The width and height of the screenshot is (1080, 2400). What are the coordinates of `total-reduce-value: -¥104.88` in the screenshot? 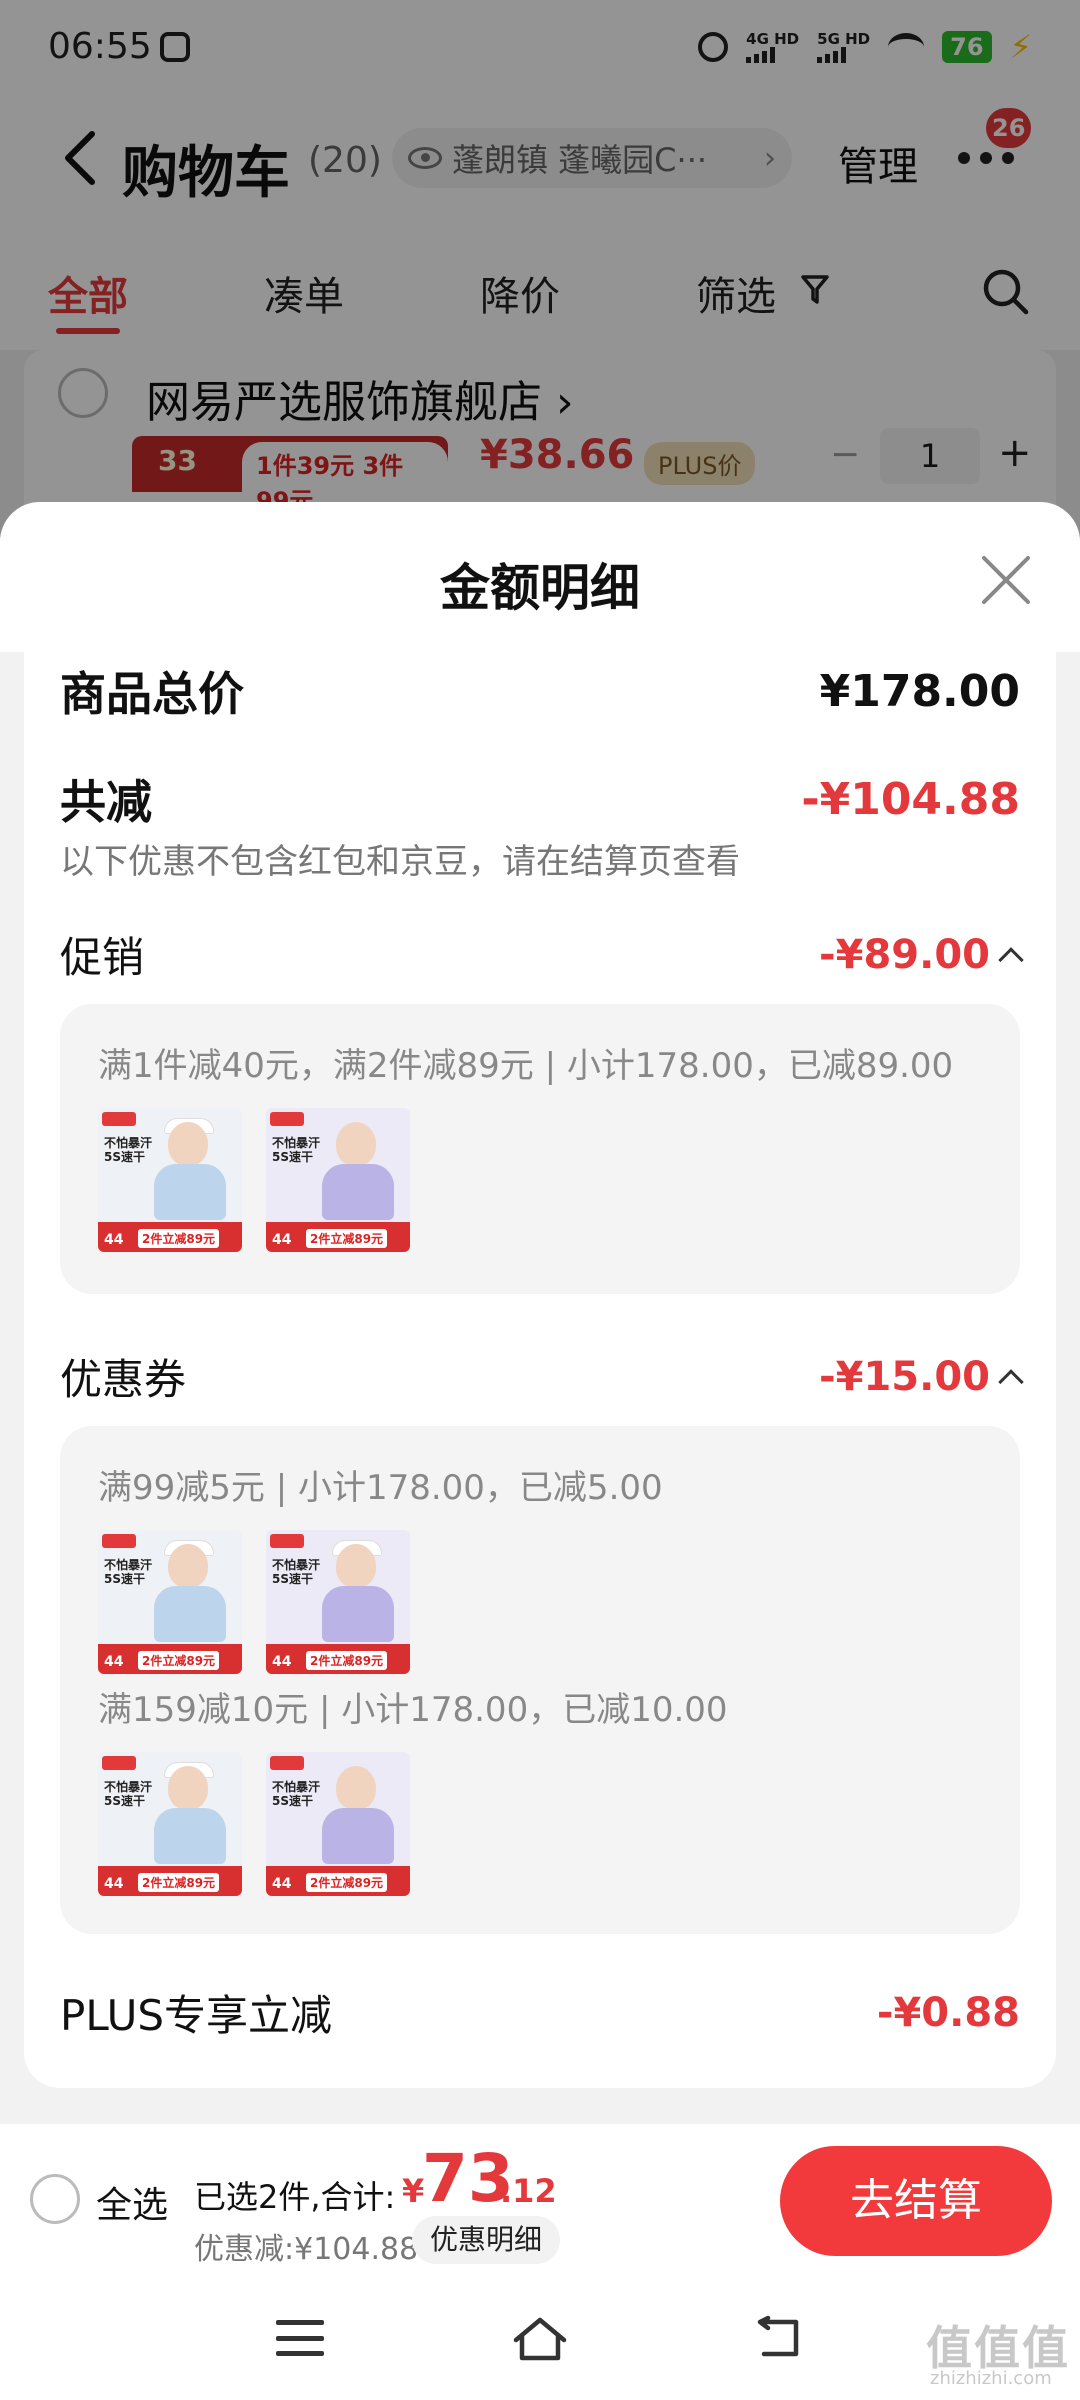 It's located at (910, 799).